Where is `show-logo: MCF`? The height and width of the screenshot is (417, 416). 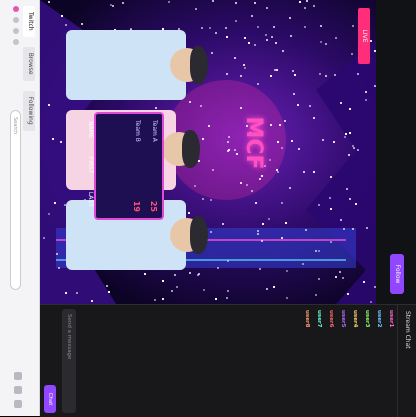
show-logo: MCF is located at coordinates (253, 143).